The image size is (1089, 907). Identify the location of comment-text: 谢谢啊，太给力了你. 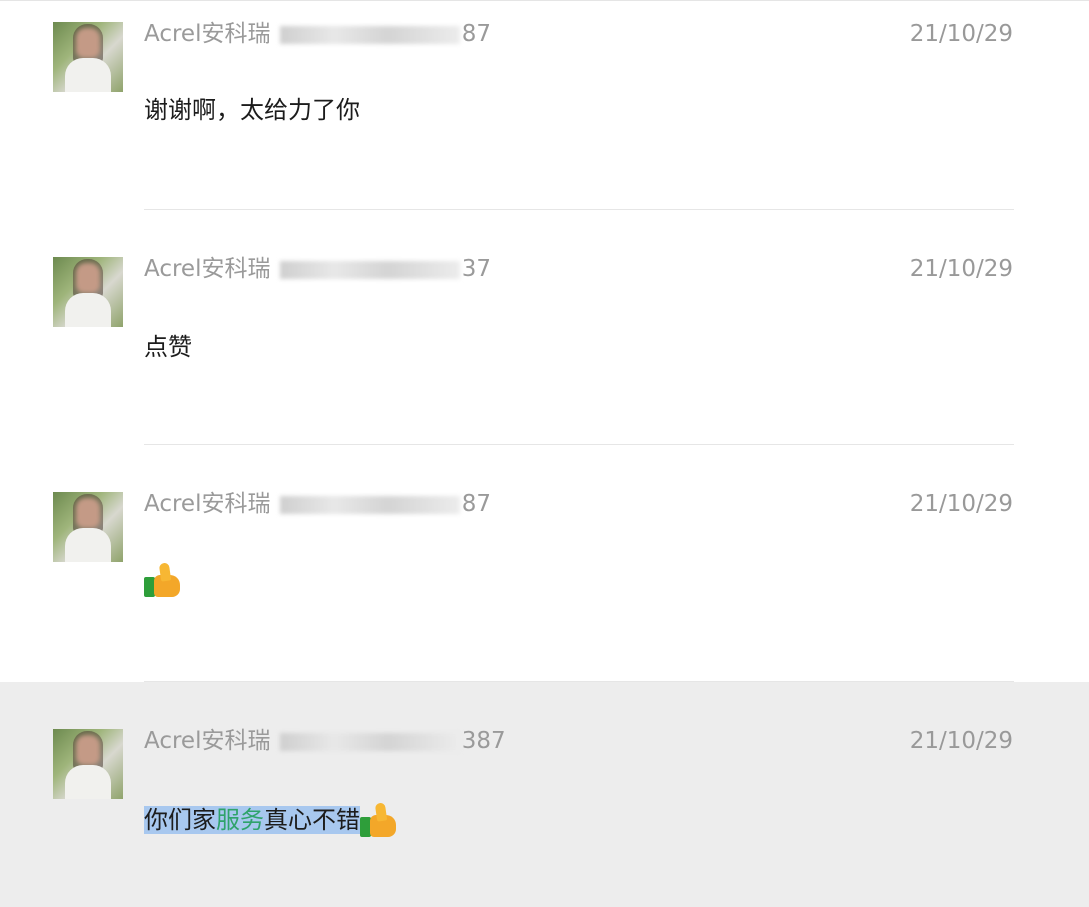
(252, 110).